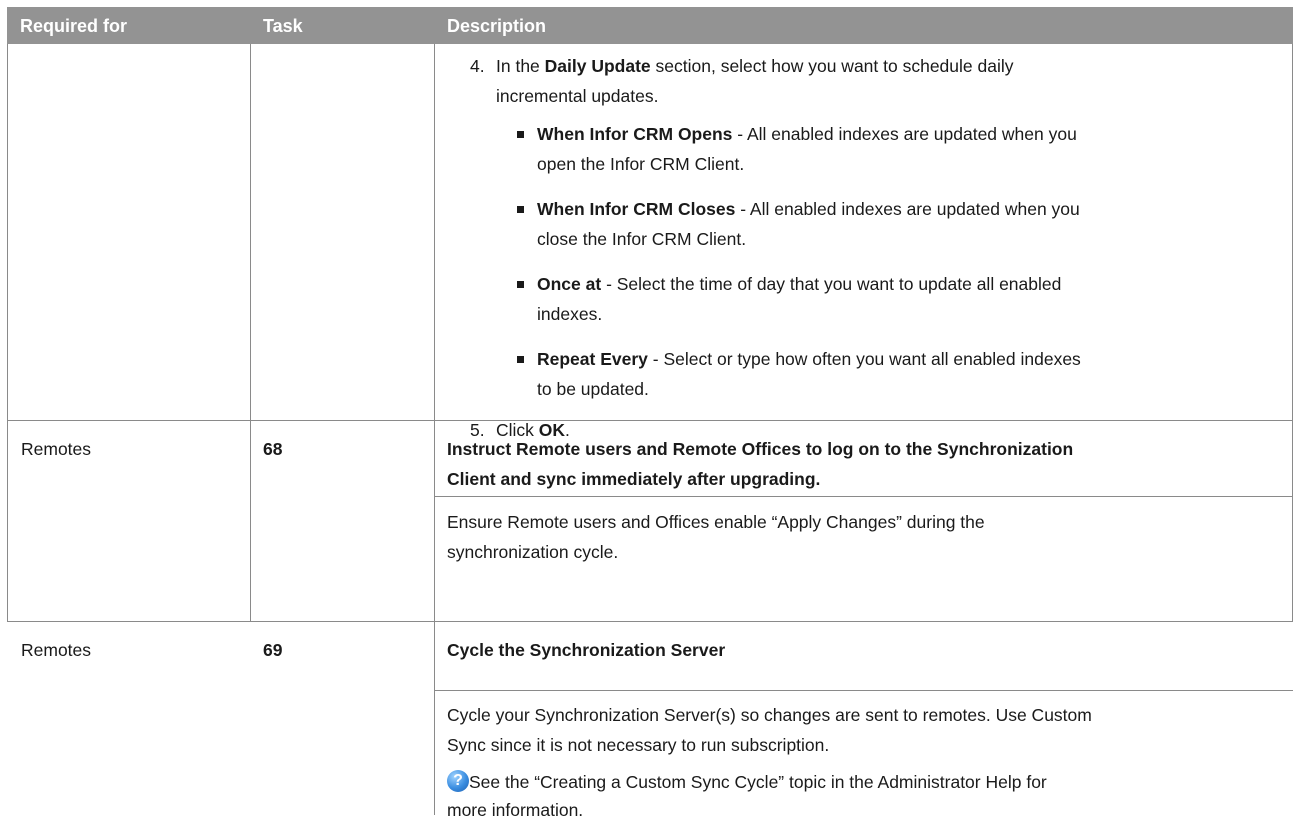 Image resolution: width=1301 pixels, height=825 pixels. Describe the element at coordinates (74, 26) in the screenshot. I see `header-required-for: Required for` at that location.